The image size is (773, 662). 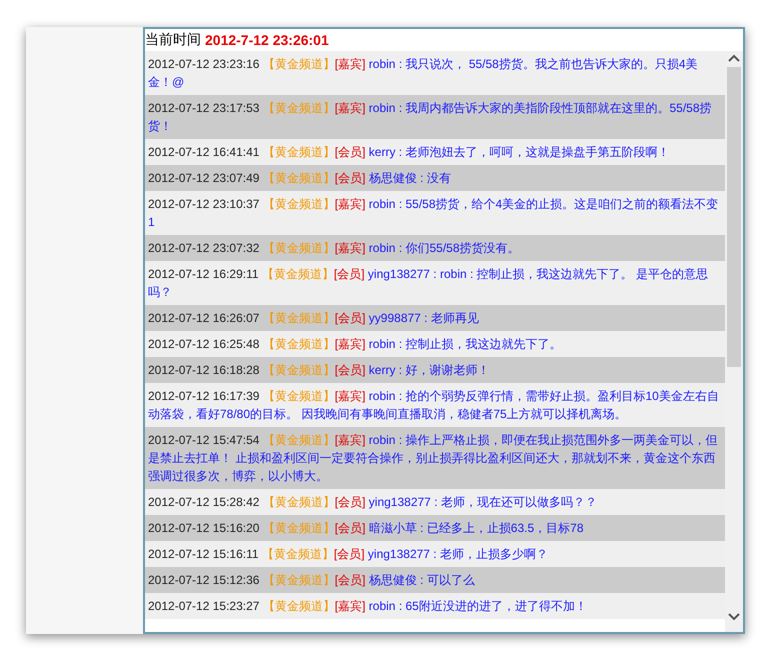 What do you see at coordinates (435, 405) in the screenshot?
I see `chat-message: 2012-07-12 16:17:39 【黄金频道】[嘉宾] robin : 抢的个弱势反弹行情，需带好止损。盈利目标10美金左右自动落袋，看好78/80的目标。 因我晚间有事晚间直播取消，稳健者75上方就可以择机离场。` at bounding box center [435, 405].